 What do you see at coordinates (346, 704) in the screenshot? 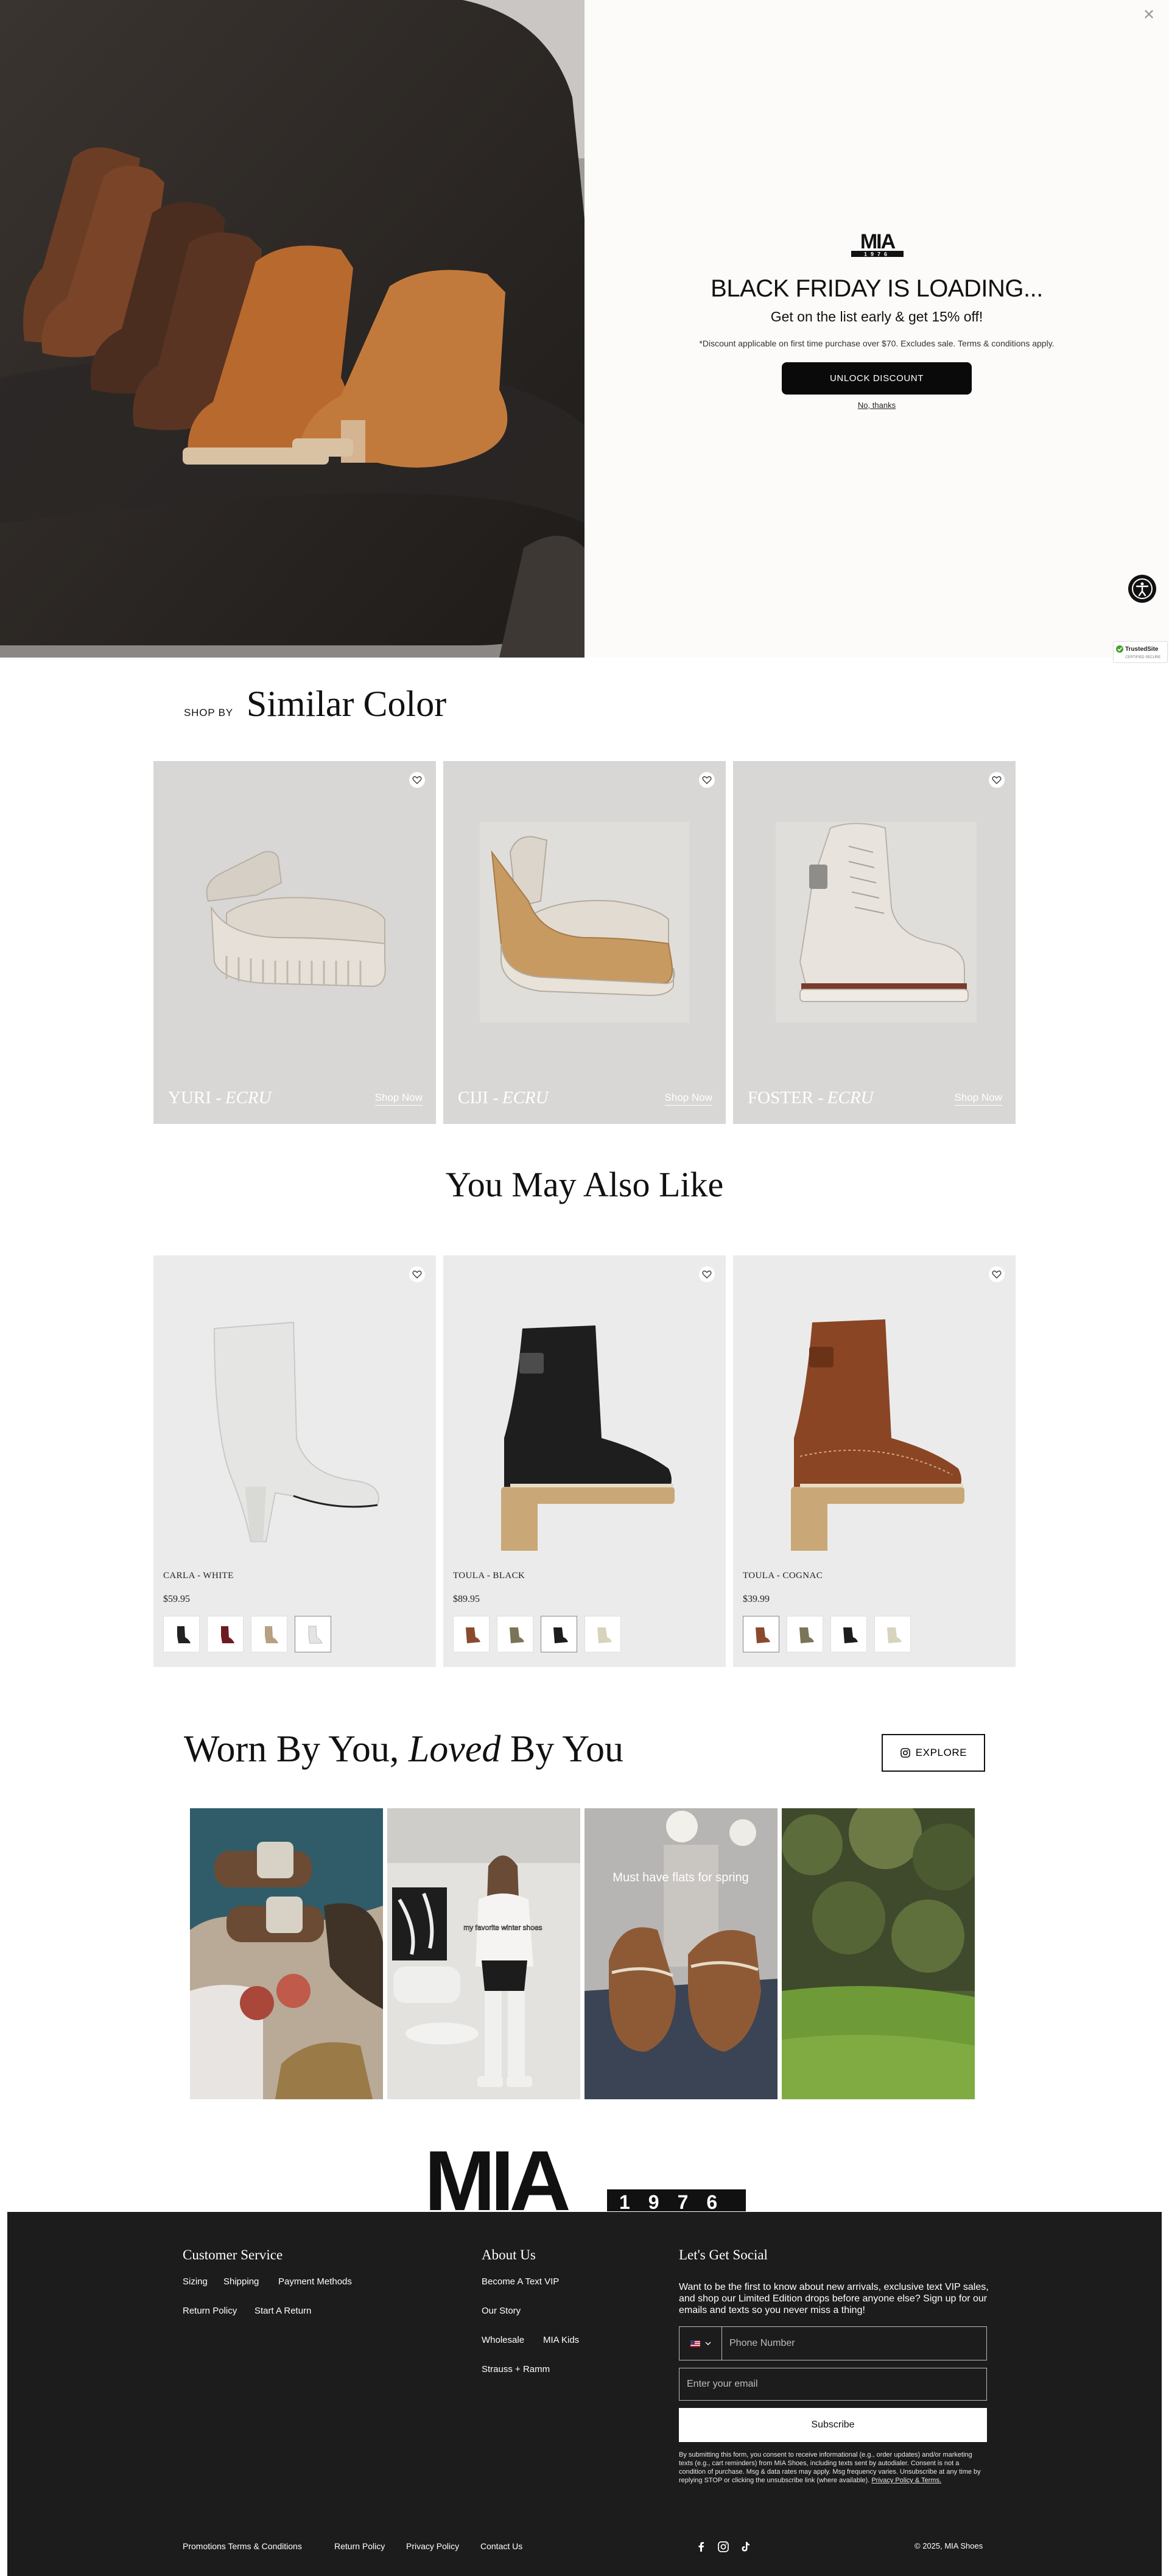
I see `similar-color-title: Similar Color` at bounding box center [346, 704].